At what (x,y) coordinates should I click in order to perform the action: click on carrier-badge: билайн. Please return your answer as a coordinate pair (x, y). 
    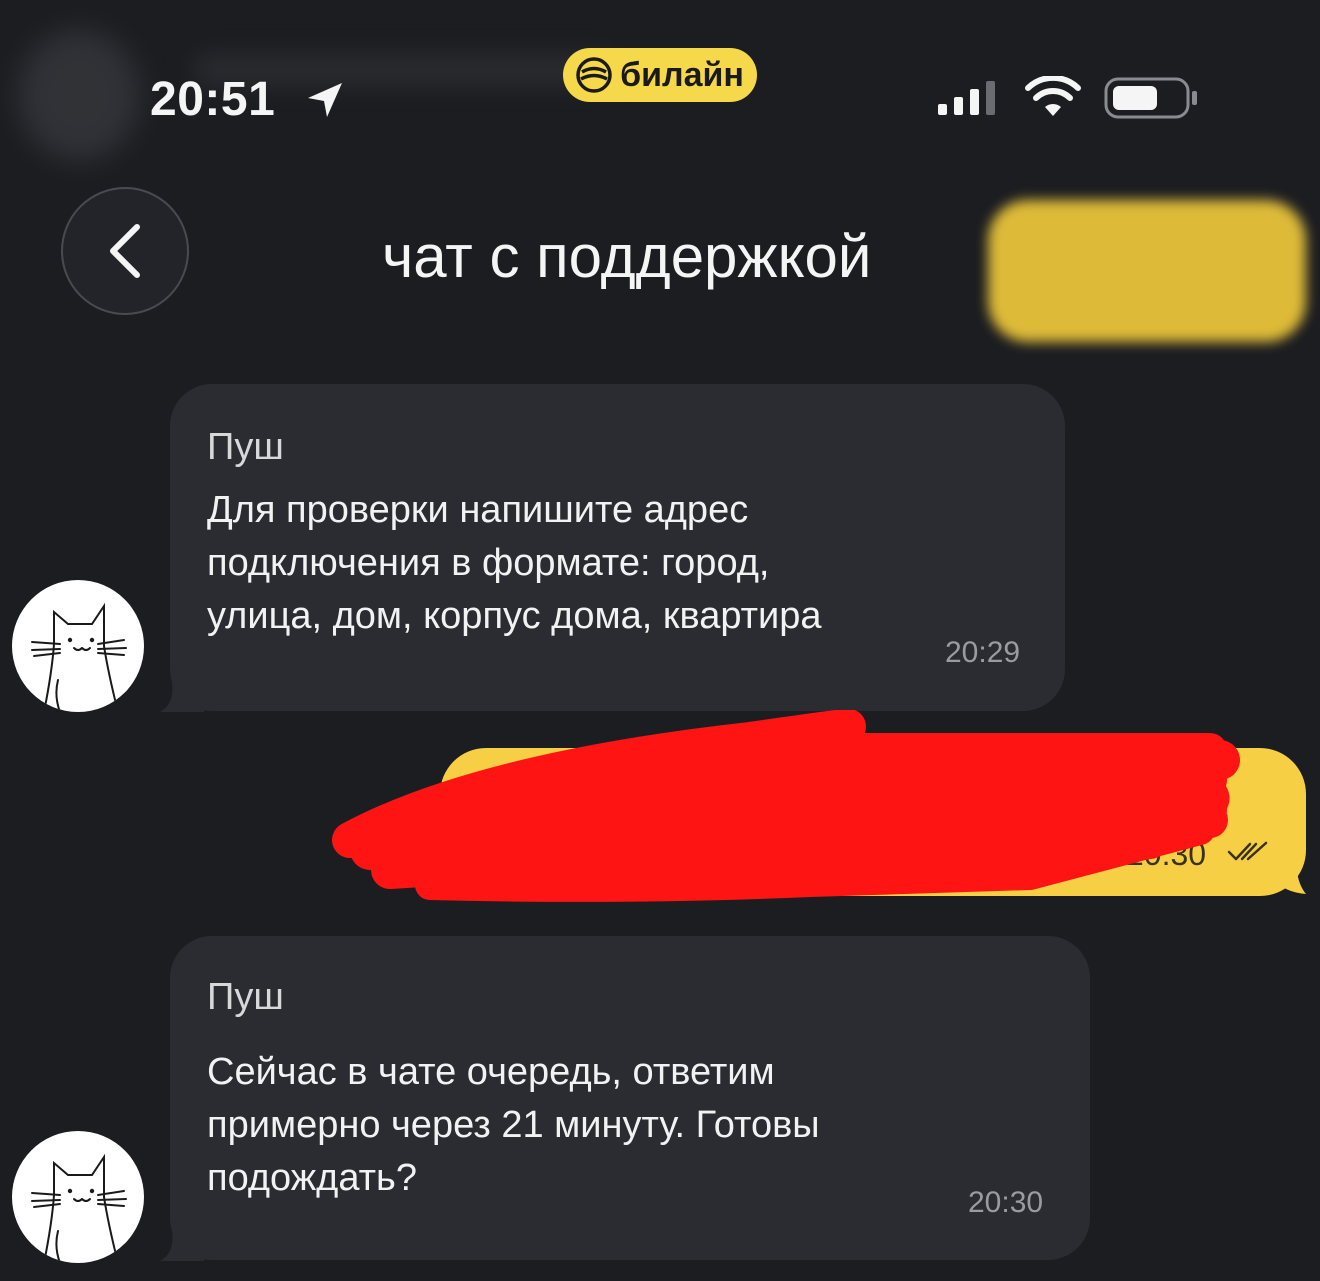
    Looking at the image, I should click on (660, 75).